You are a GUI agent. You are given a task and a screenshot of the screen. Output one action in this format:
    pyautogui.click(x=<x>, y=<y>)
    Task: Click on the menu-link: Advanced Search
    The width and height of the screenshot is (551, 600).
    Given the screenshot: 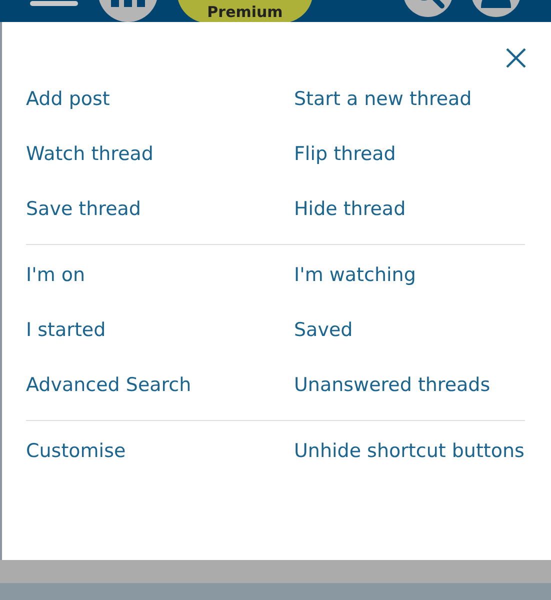 What is the action you would take?
    pyautogui.click(x=109, y=385)
    